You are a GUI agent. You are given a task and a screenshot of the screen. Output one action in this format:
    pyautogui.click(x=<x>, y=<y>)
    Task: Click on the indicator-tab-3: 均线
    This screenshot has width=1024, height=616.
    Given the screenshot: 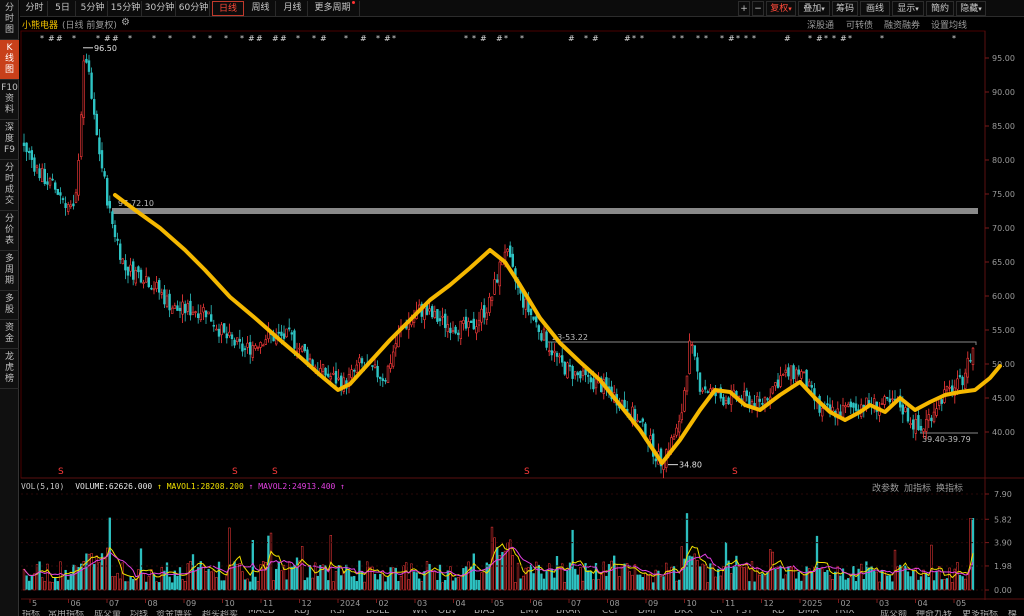 What is the action you would take?
    pyautogui.click(x=139, y=613)
    